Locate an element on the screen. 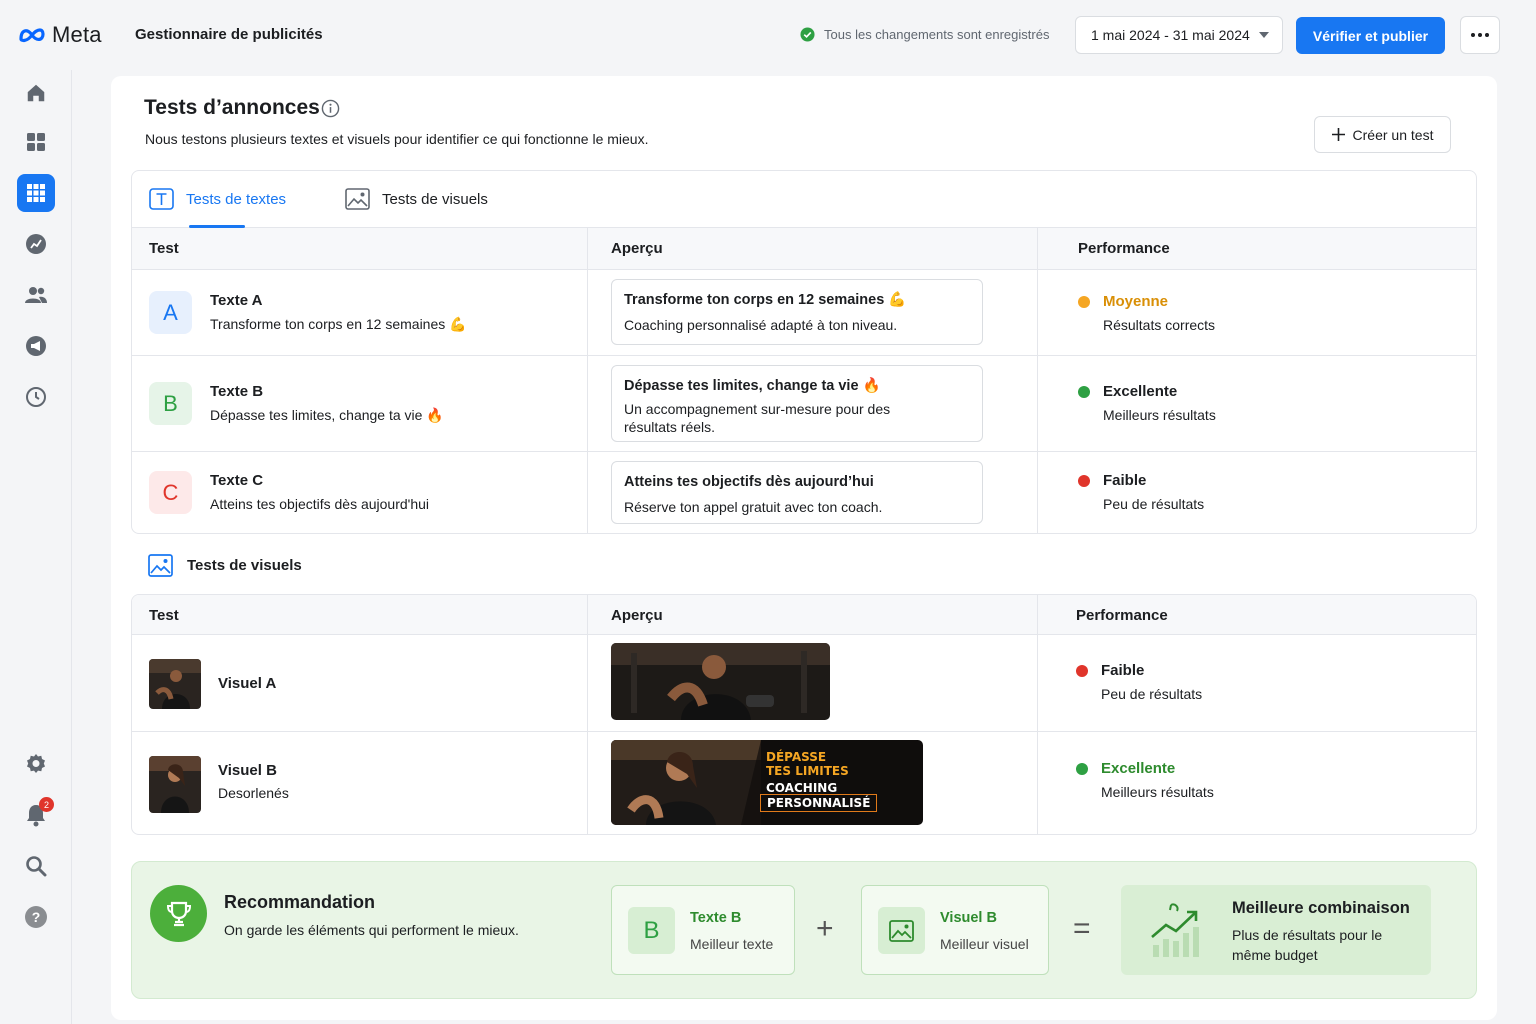  analytics-icon is located at coordinates (36, 244).